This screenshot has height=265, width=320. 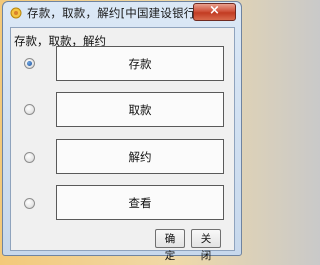 I want to click on radio-withdraw, so click(x=29, y=109).